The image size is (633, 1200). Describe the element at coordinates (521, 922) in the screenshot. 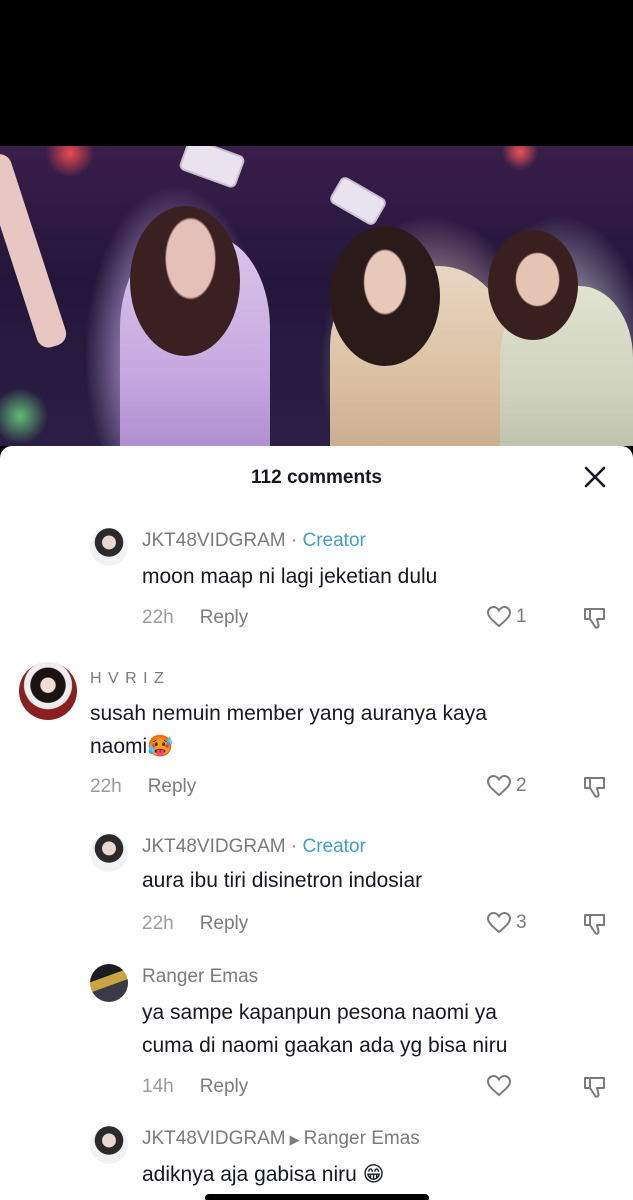

I see `like-count: 3` at that location.